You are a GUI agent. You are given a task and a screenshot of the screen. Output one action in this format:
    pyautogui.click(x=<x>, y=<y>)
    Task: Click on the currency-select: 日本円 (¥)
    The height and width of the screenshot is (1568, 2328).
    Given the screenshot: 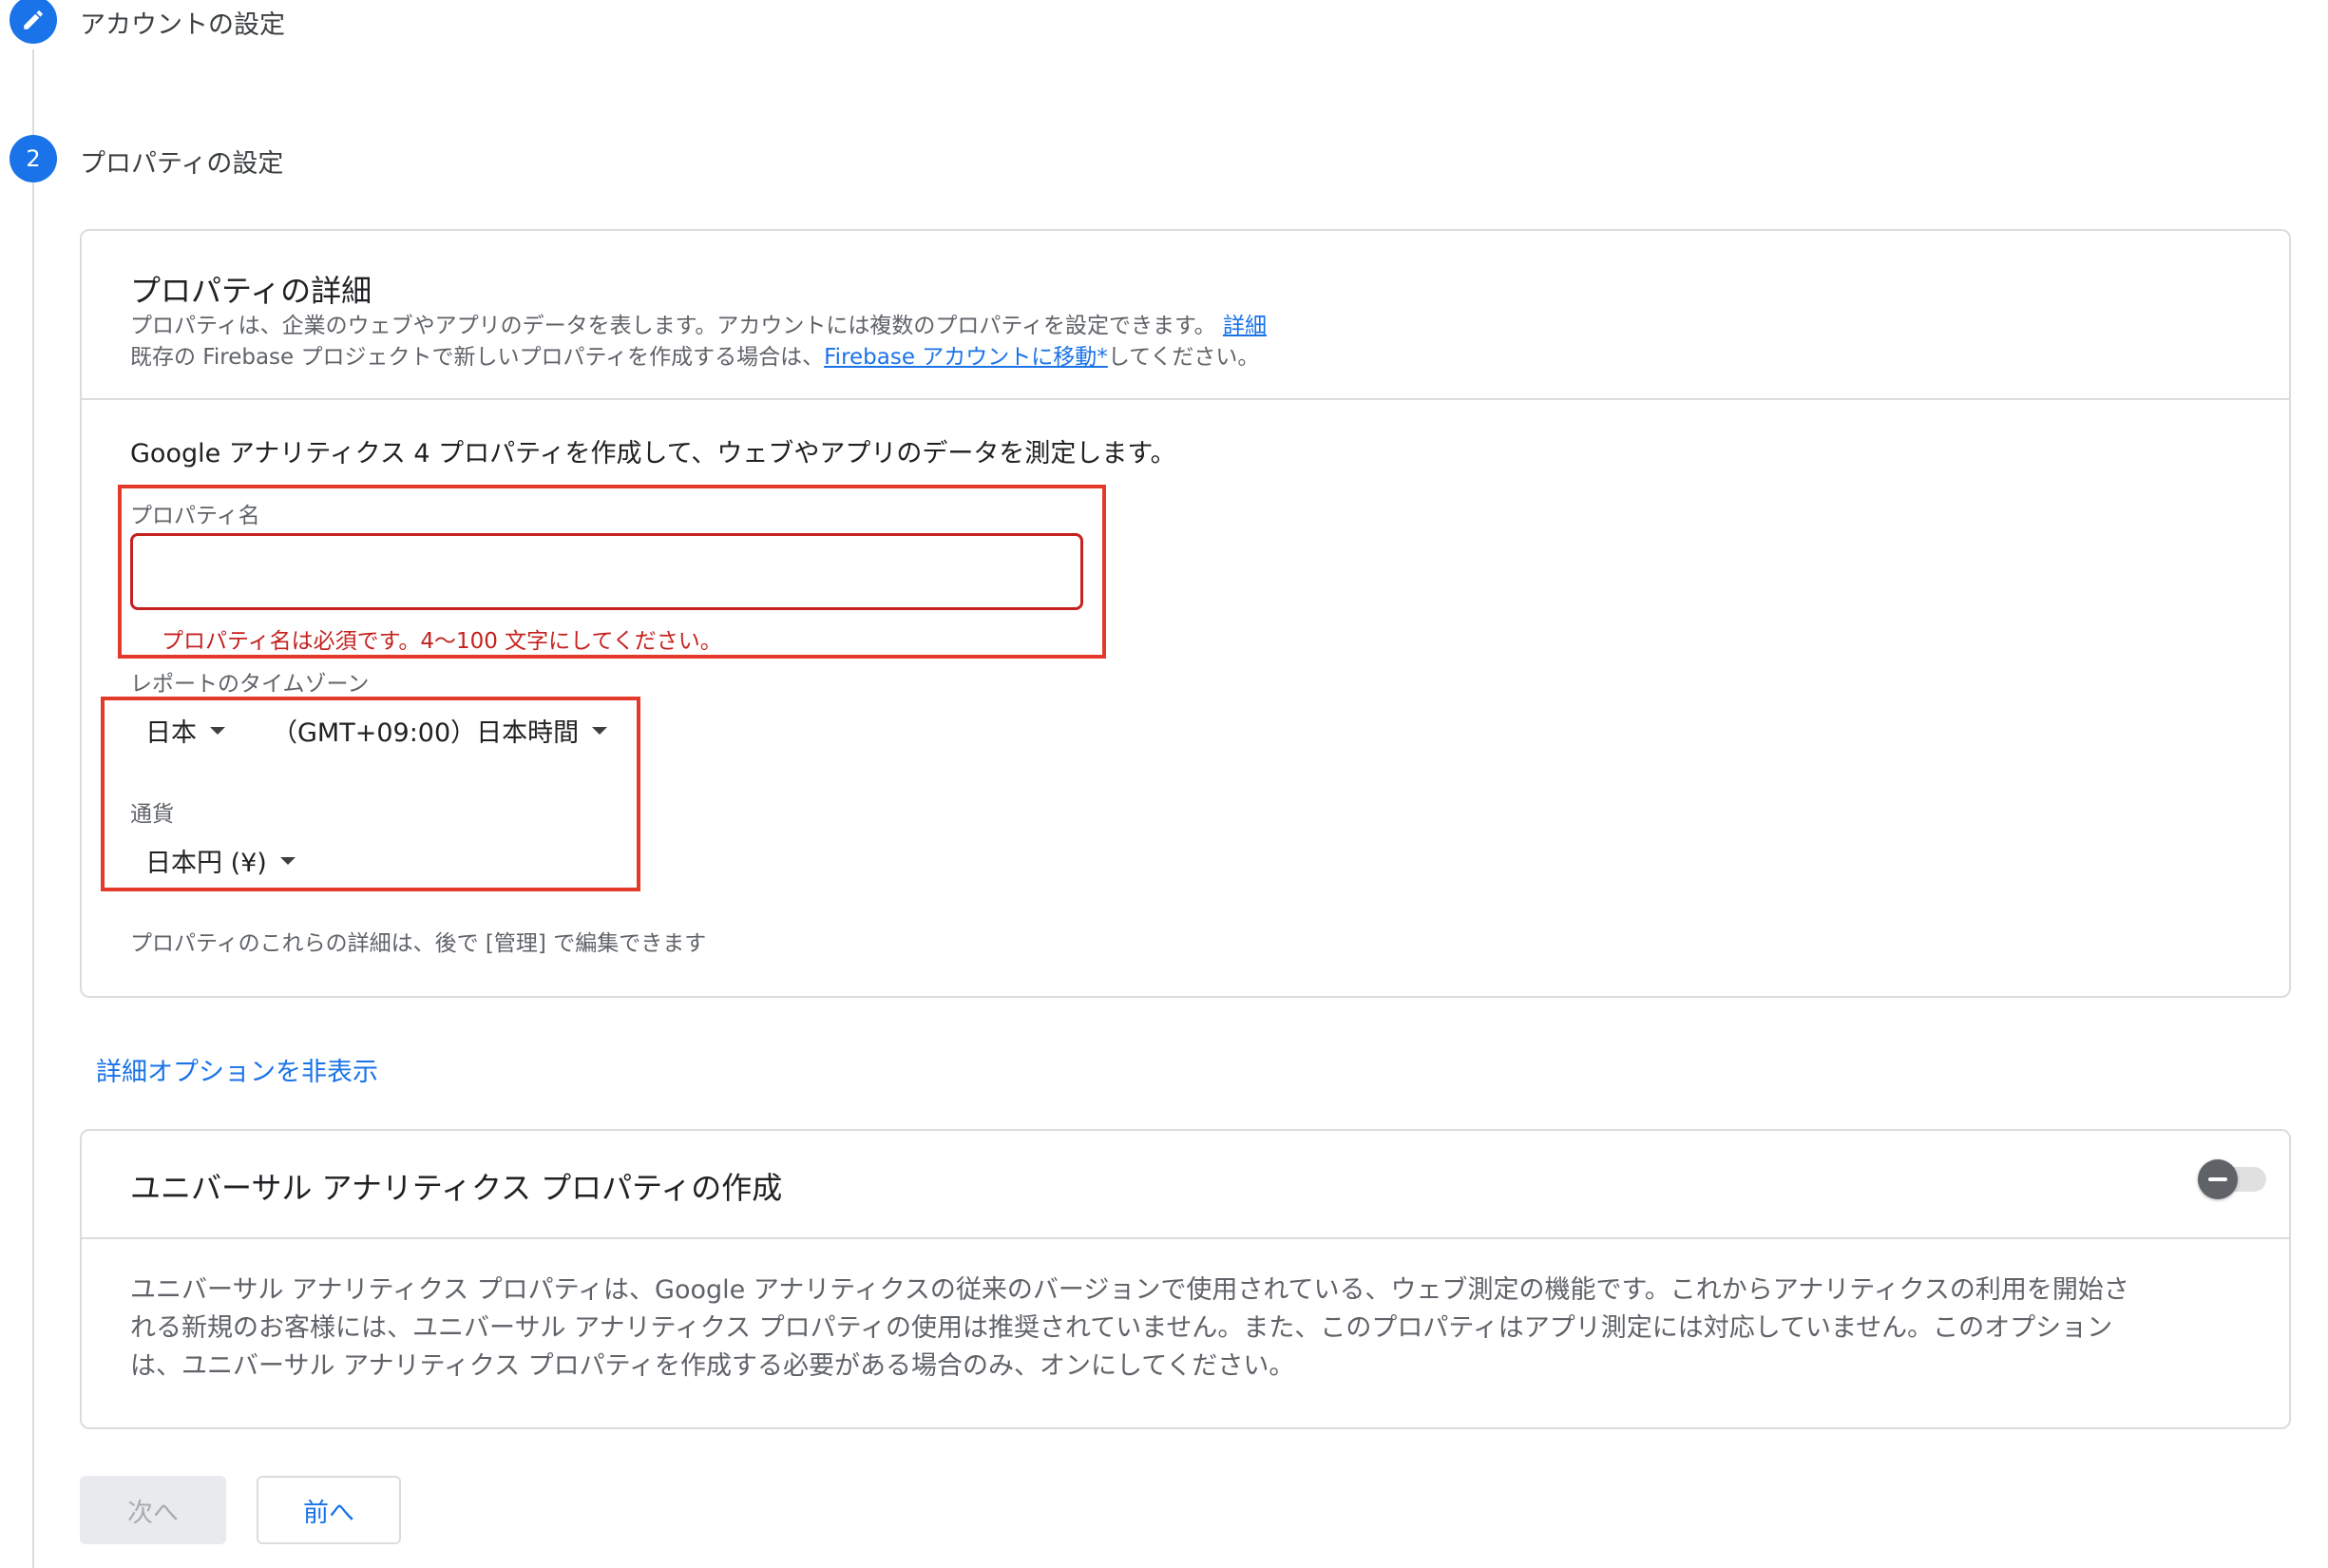 What is the action you would take?
    pyautogui.click(x=220, y=861)
    